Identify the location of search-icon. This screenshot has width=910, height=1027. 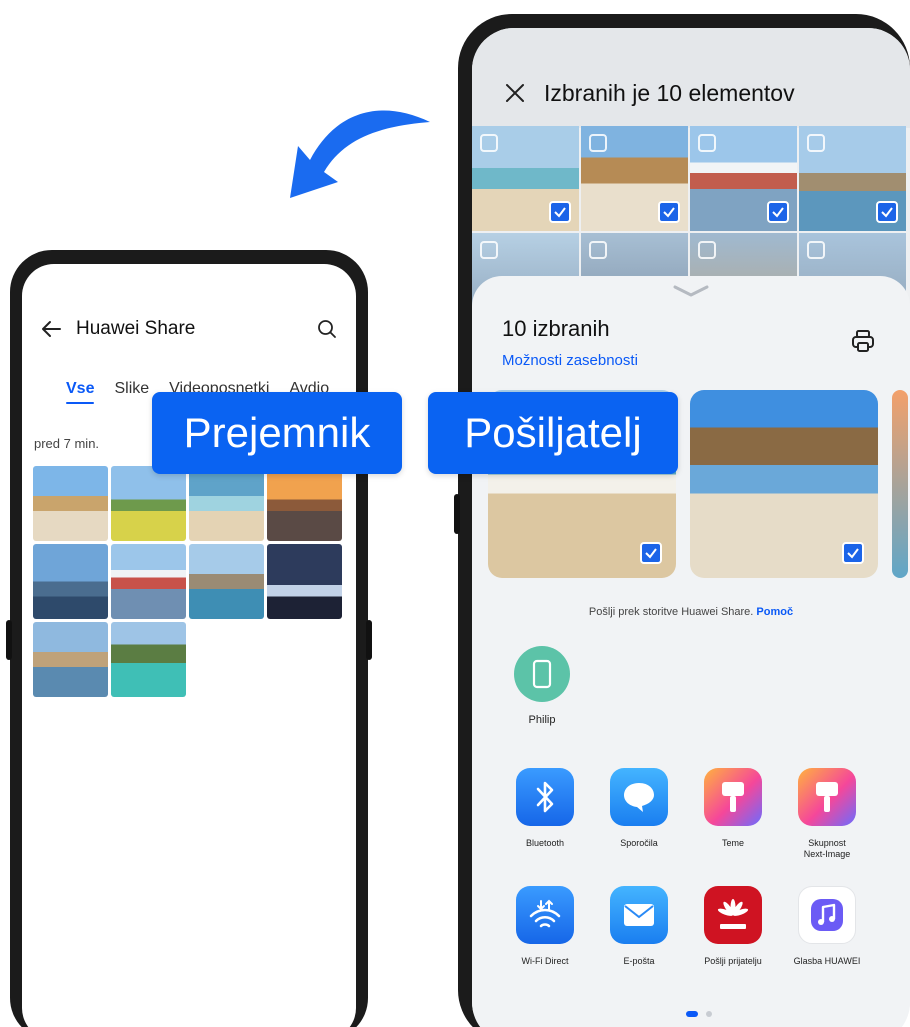
(327, 329).